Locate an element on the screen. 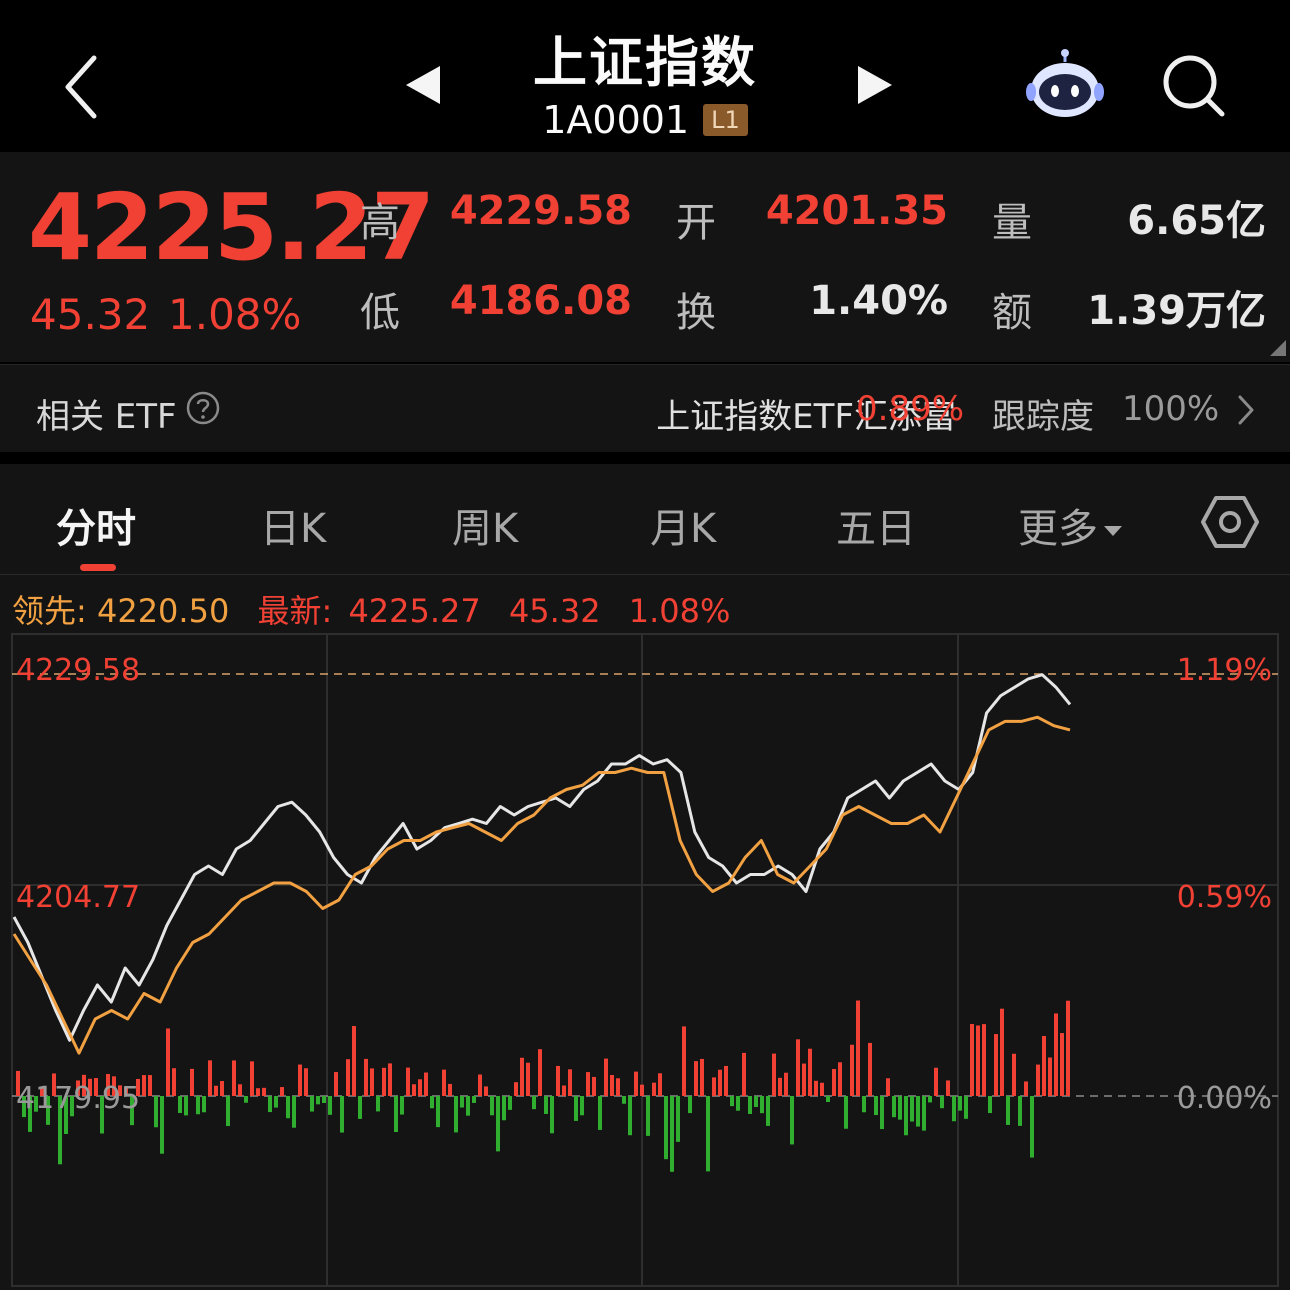 This screenshot has width=1290, height=1290. price-change-percent: 1.08% is located at coordinates (235, 314).